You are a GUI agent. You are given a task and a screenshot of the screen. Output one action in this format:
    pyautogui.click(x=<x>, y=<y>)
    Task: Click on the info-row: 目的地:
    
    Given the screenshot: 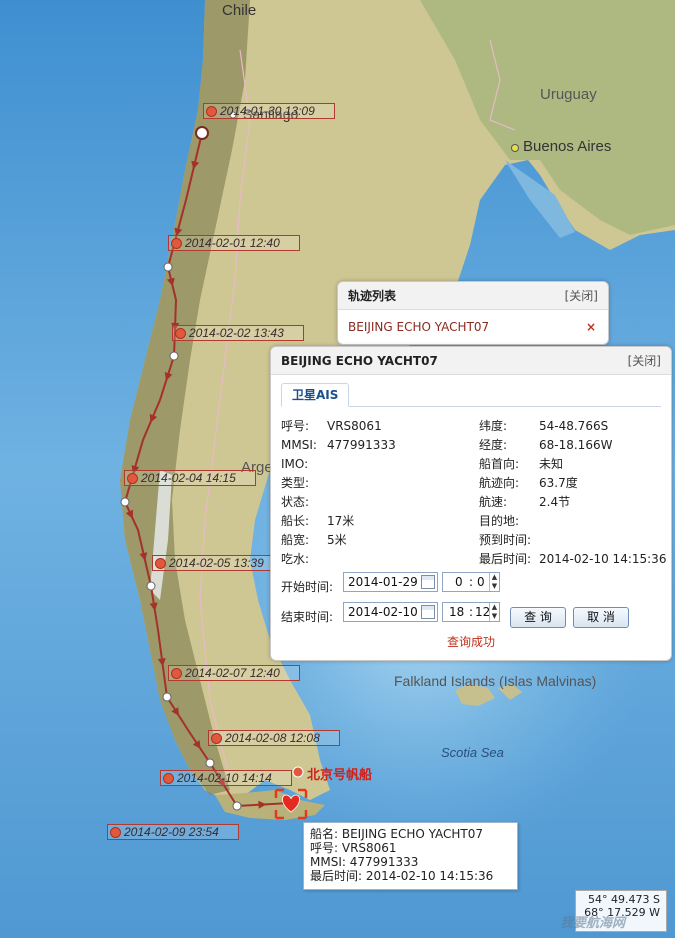 What is the action you would take?
    pyautogui.click(x=574, y=521)
    